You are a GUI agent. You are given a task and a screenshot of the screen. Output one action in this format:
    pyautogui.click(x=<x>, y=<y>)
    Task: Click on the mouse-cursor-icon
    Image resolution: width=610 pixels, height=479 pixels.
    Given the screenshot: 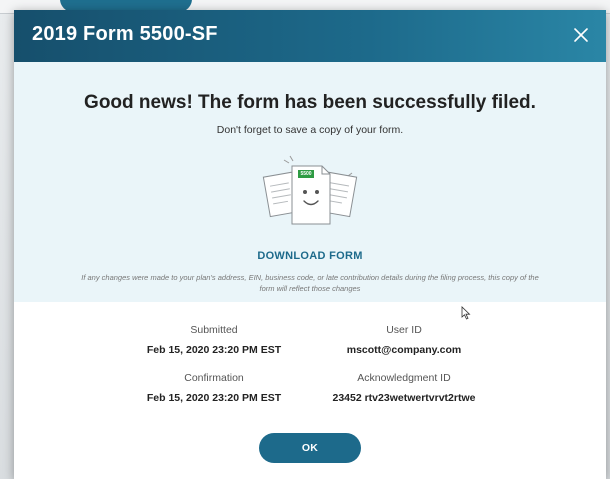 What is the action you would take?
    pyautogui.click(x=466, y=313)
    